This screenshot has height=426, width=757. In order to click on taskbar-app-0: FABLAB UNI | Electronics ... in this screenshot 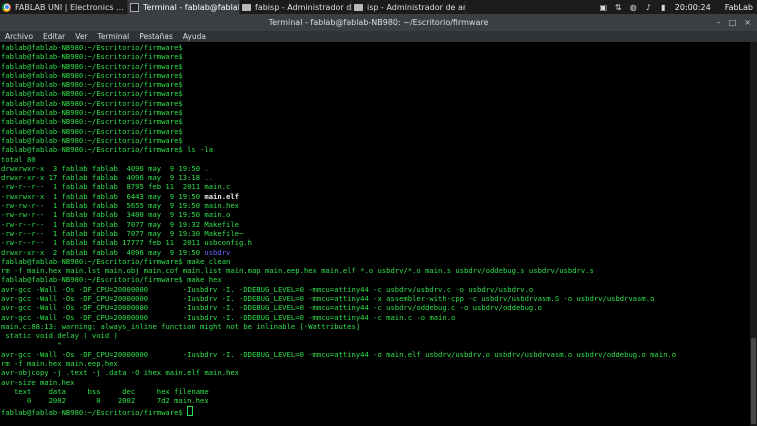, I will do `click(64, 7)`.